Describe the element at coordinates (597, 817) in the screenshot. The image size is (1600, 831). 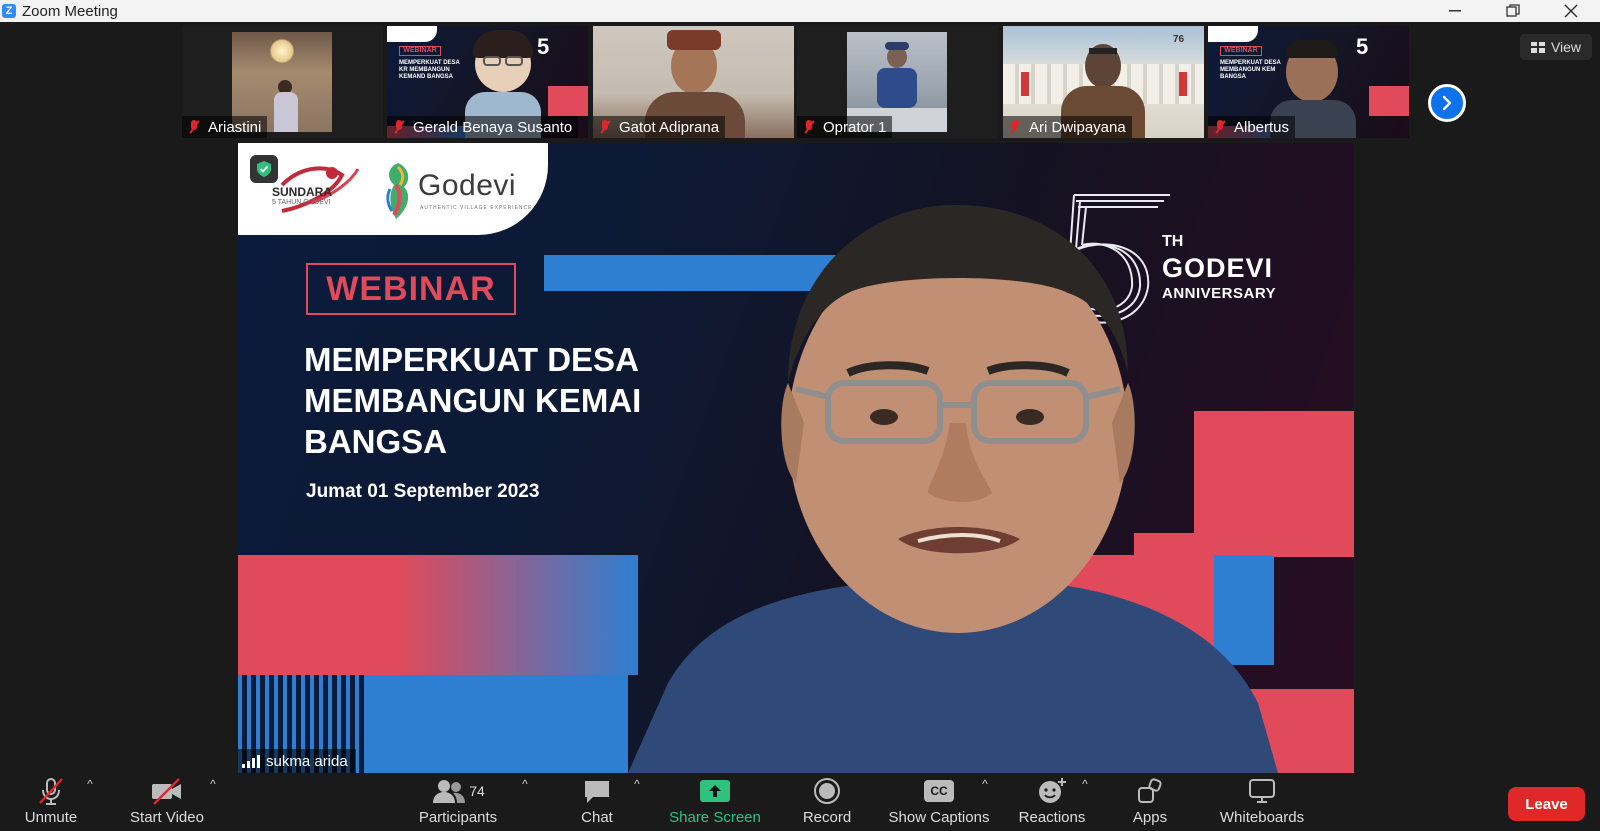
I see `chat-label: Chat` at that location.